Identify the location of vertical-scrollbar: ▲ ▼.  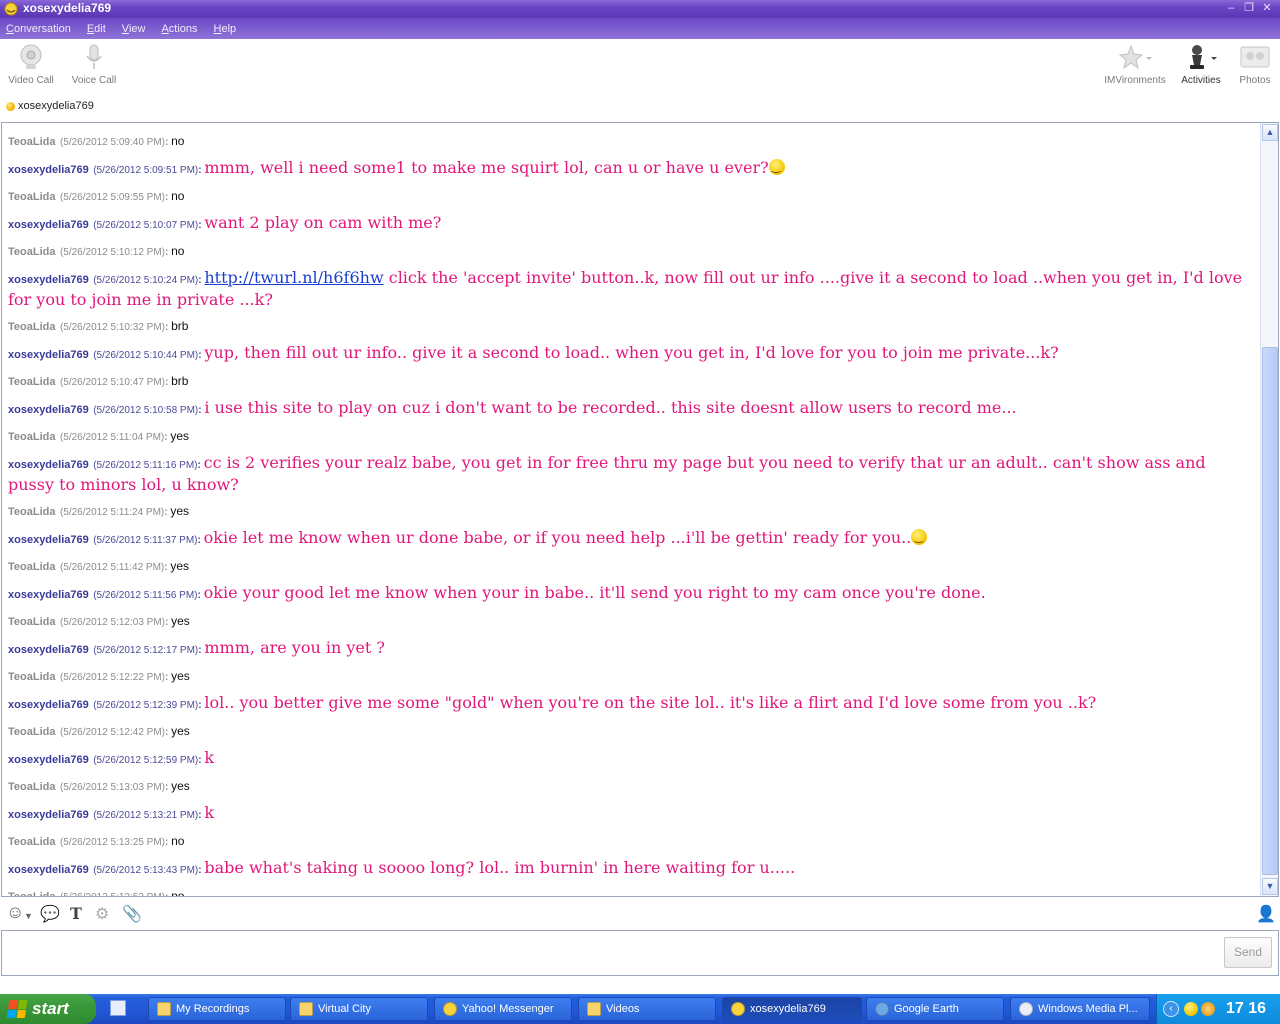
(1269, 509).